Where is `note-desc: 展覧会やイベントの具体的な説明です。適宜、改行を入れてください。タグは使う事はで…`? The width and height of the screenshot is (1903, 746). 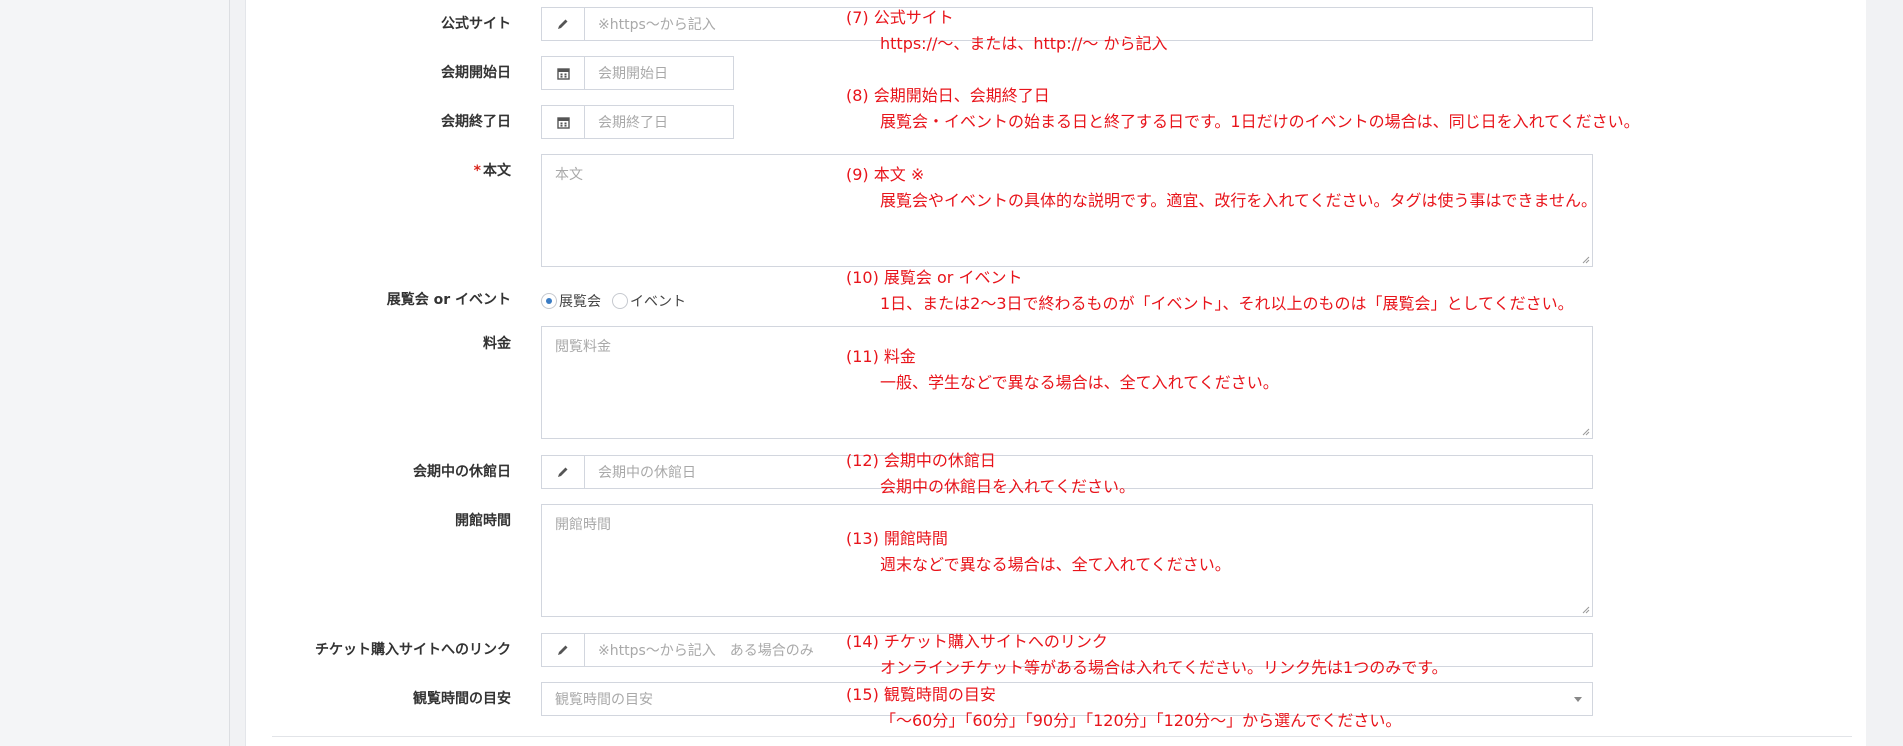
note-desc: 展覧会やイベントの具体的な説明です。適宜、改行を入れてください。タグは使う事はで… is located at coordinates (1238, 200).